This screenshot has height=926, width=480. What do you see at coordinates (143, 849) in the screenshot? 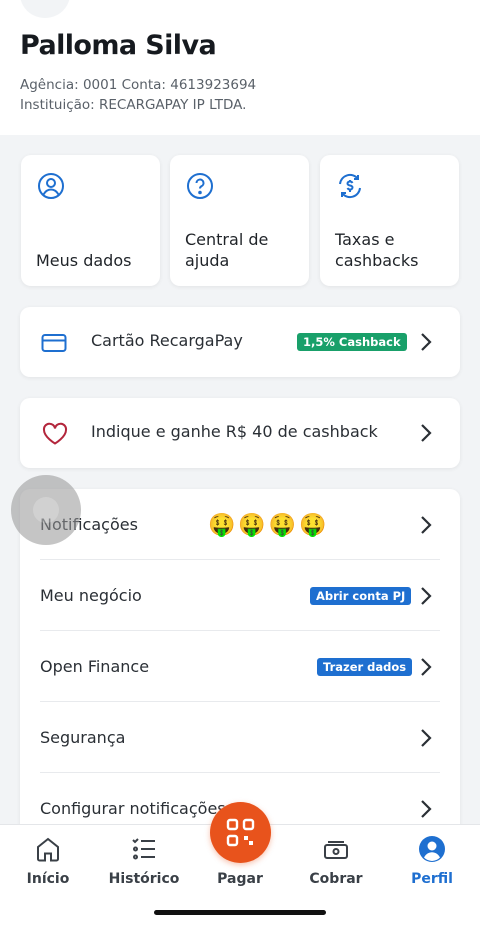
I see `list-icon` at bounding box center [143, 849].